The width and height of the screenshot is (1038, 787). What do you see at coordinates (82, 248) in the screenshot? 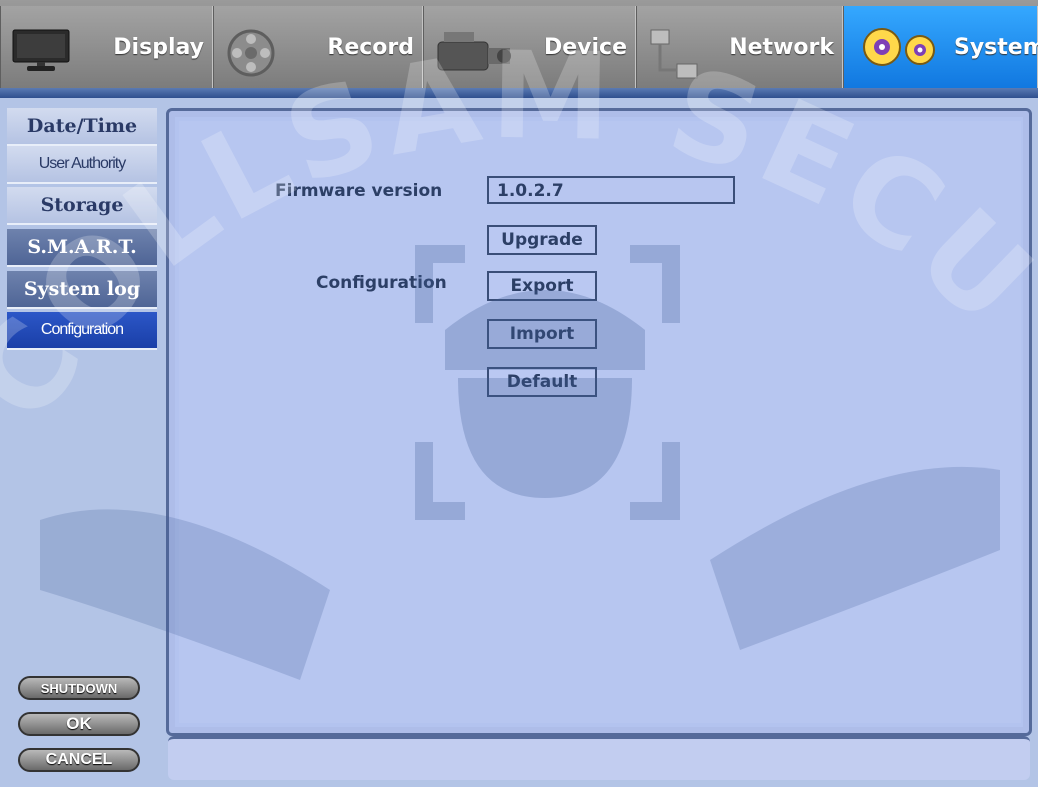
I see `menu-item-smart: S.M.A.R.T.` at bounding box center [82, 248].